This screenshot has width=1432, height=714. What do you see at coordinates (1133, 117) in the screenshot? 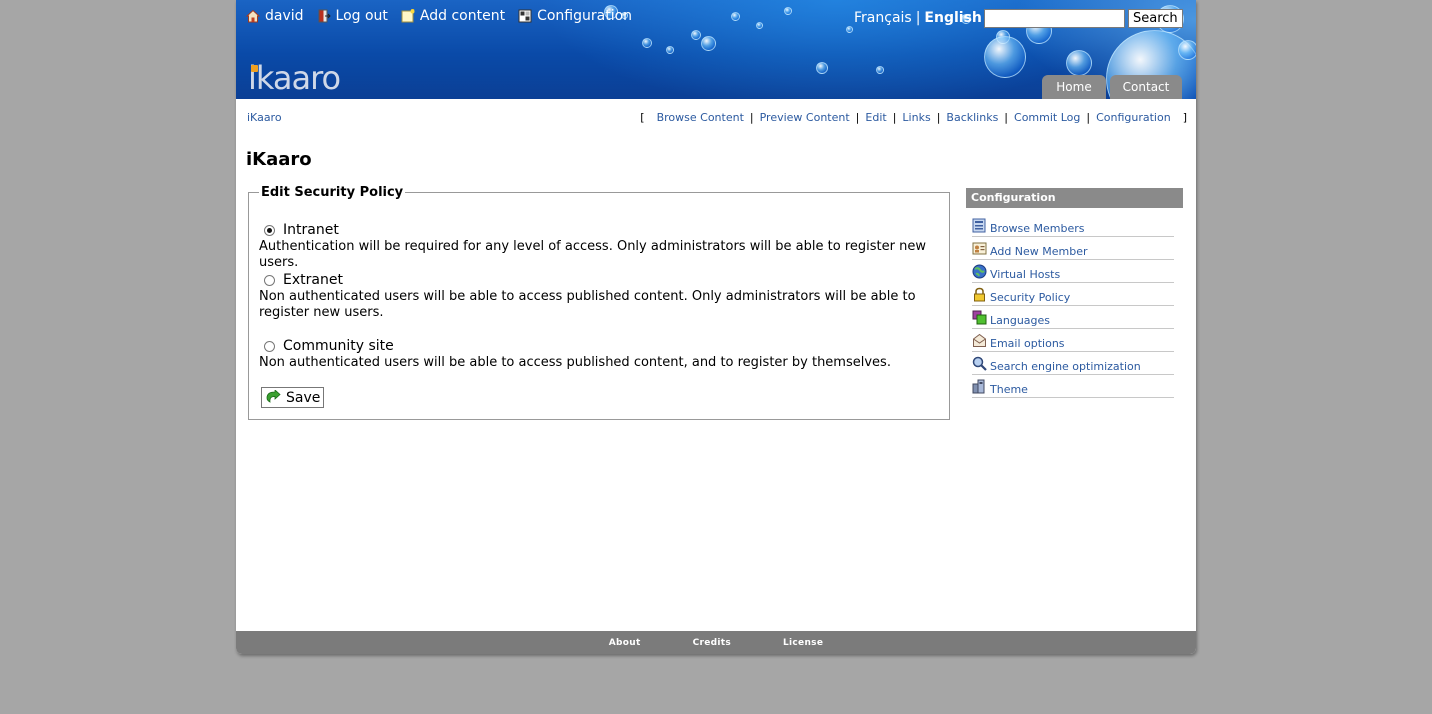
I see `action-configuration: Configuration` at bounding box center [1133, 117].